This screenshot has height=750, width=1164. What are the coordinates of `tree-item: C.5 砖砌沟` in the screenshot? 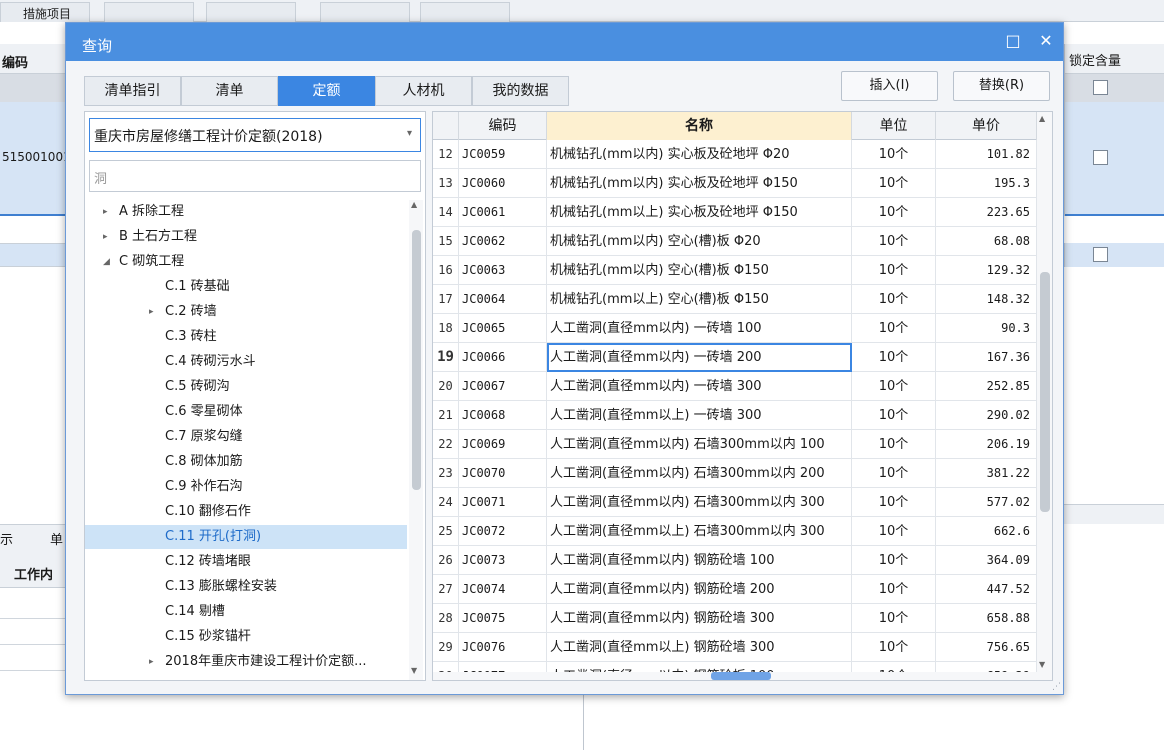 It's located at (246, 387).